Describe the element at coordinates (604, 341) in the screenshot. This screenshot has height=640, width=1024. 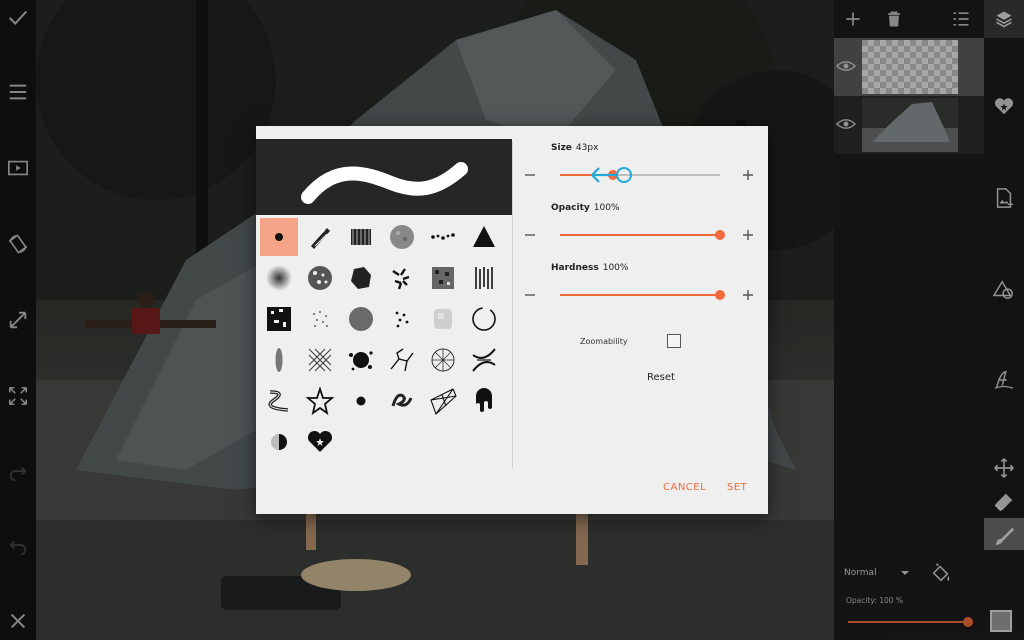
I see `zoomability-label: Zoomability` at that location.